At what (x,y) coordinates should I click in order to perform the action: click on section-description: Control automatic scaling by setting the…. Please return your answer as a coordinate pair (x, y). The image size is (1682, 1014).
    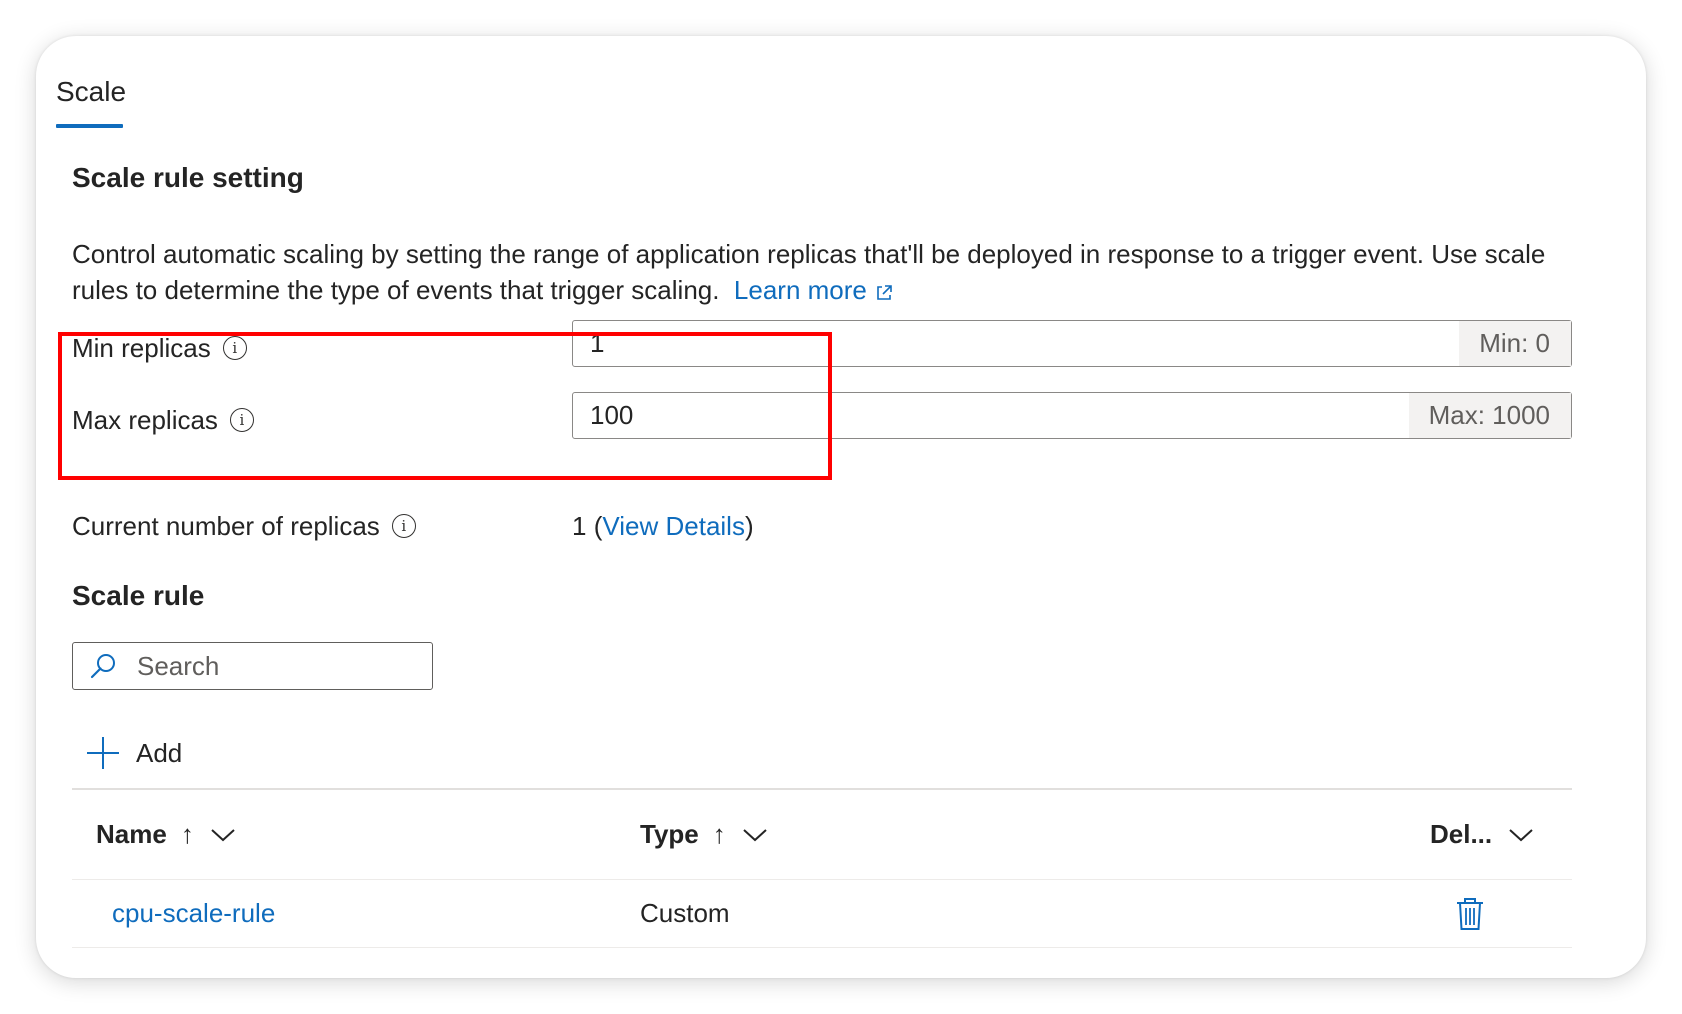
    Looking at the image, I should click on (832, 272).